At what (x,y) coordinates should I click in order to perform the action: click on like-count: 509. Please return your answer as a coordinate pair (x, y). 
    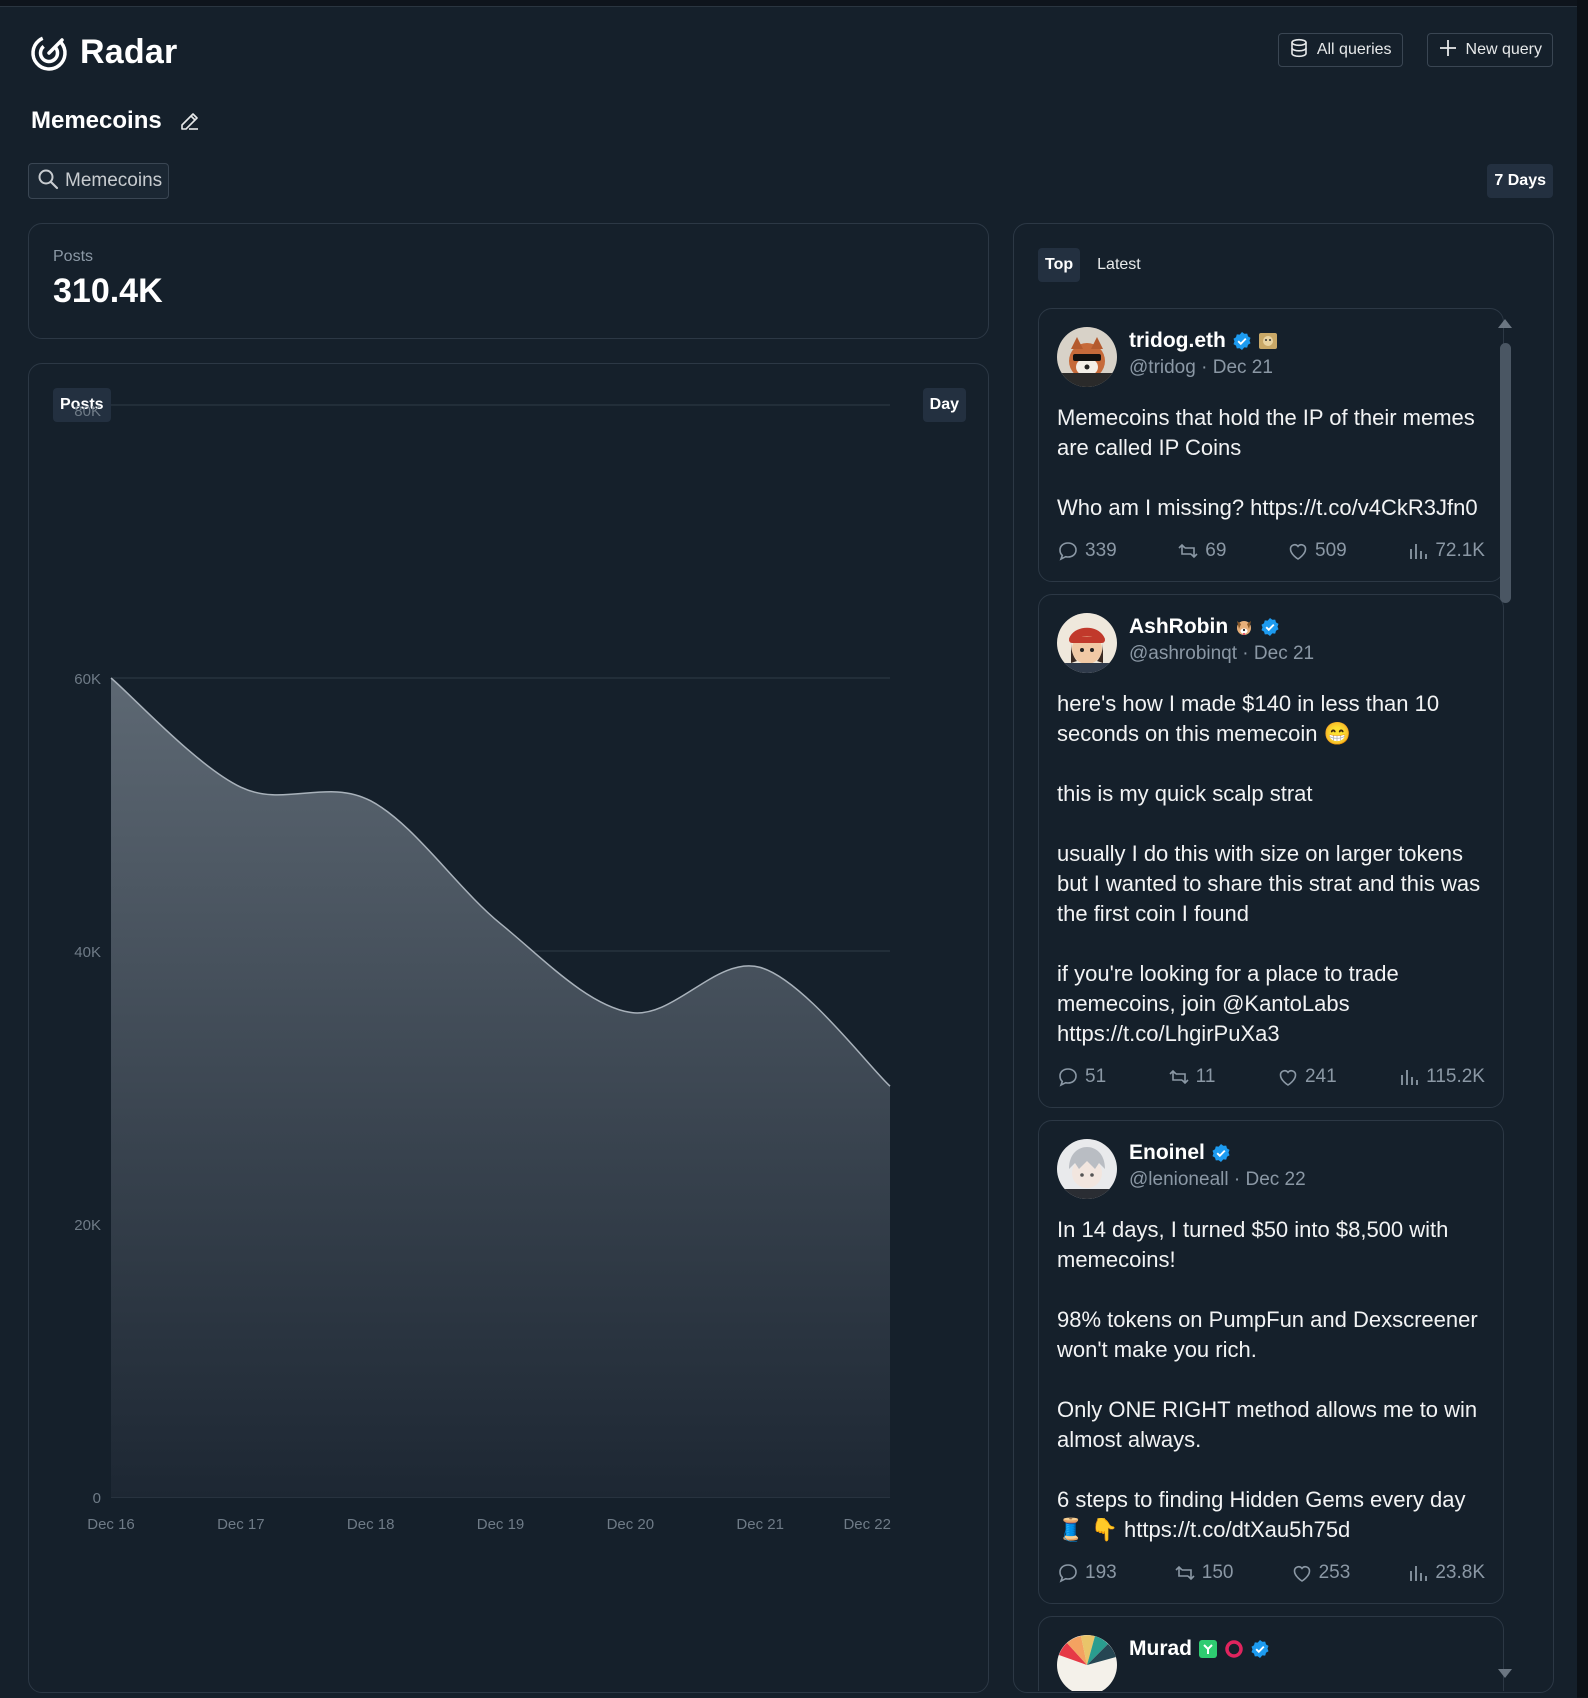
    Looking at the image, I should click on (1331, 550).